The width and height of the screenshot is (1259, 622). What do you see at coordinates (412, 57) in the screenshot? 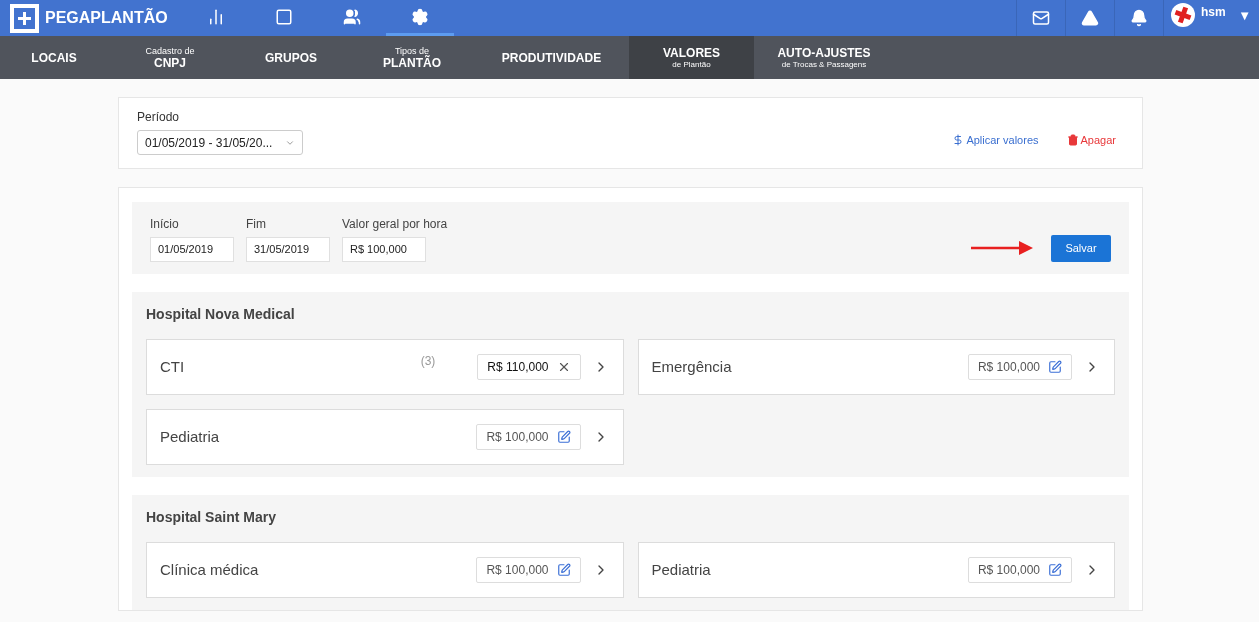
I see `subnav-tab: Tipos de PLANTÃO` at bounding box center [412, 57].